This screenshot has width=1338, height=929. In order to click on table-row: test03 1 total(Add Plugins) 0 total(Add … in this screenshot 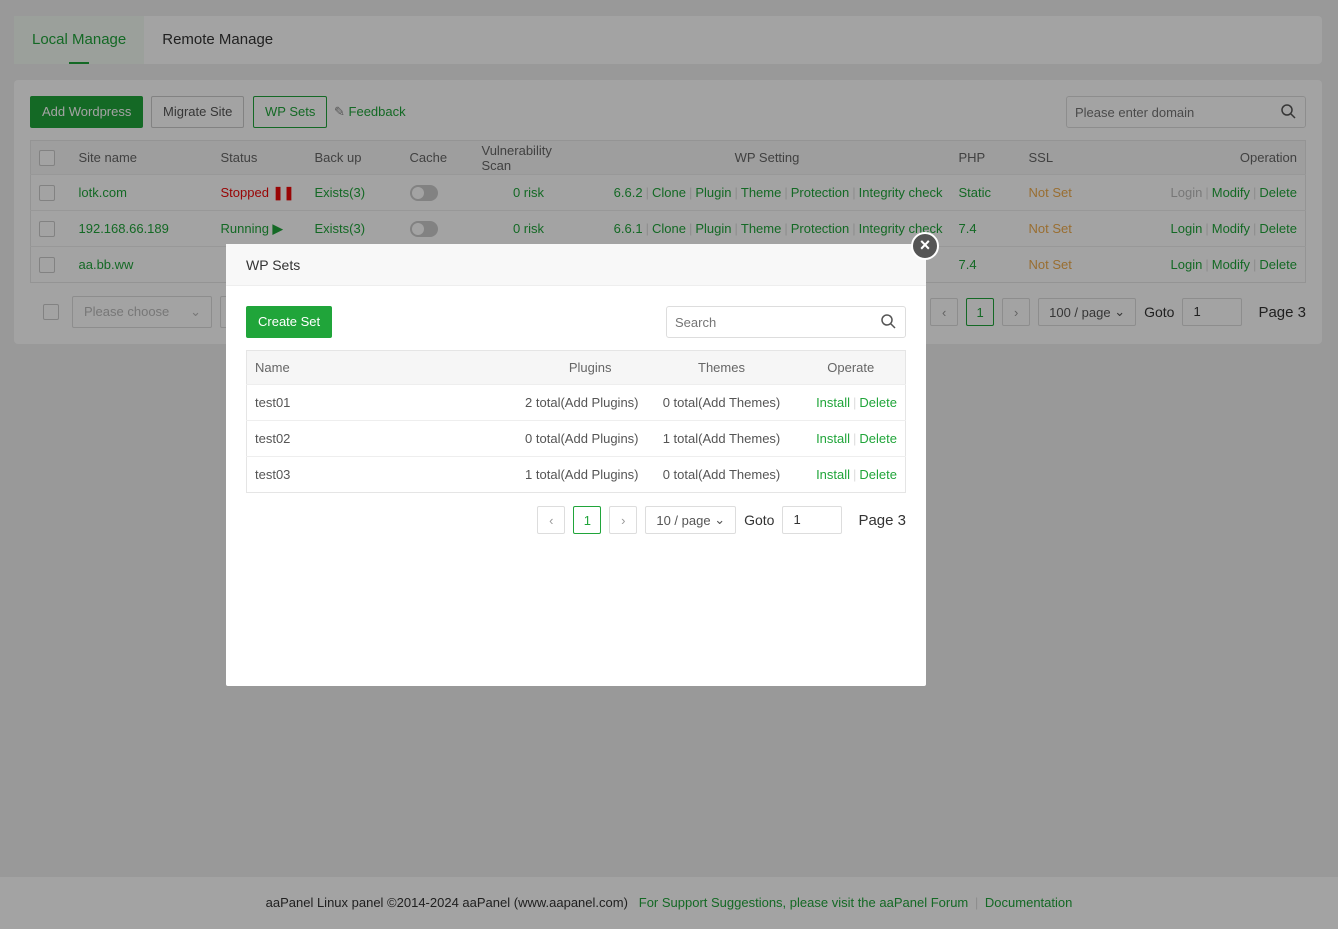, I will do `click(576, 474)`.